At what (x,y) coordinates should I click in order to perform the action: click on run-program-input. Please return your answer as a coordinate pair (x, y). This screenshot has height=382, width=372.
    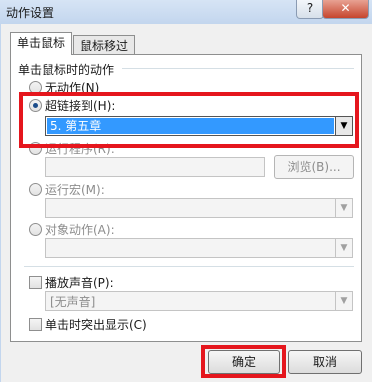
    Looking at the image, I should click on (155, 167).